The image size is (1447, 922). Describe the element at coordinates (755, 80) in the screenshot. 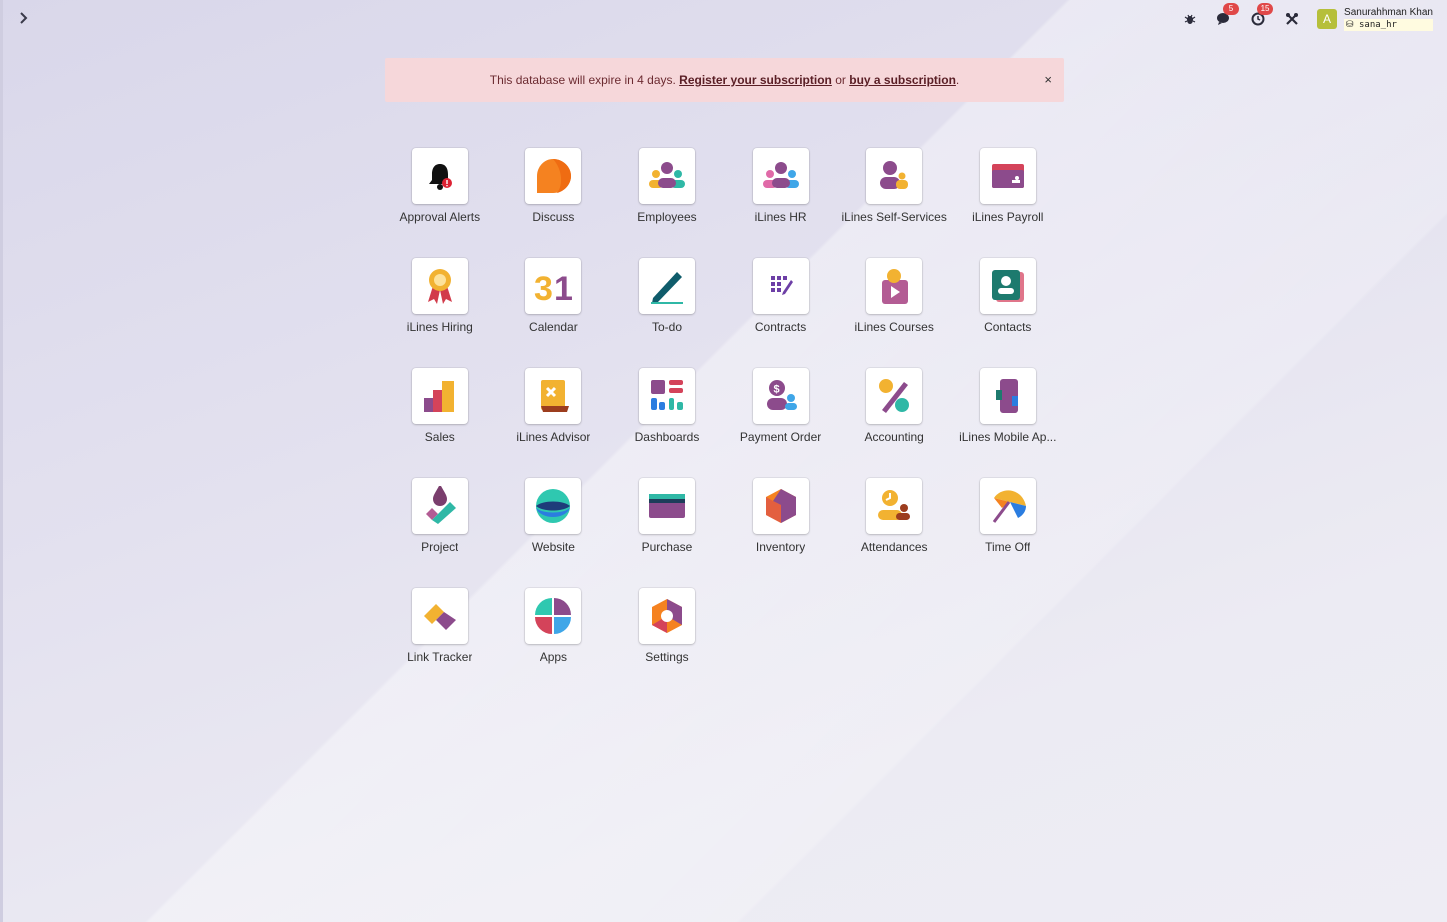

I see `register-subscription-link: Register your subscription` at that location.